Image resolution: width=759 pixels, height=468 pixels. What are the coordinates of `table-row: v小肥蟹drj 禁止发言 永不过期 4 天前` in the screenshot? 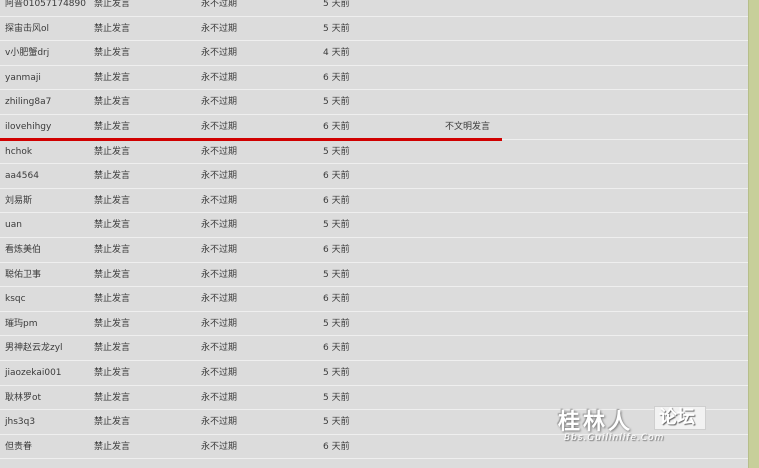 It's located at (374, 53).